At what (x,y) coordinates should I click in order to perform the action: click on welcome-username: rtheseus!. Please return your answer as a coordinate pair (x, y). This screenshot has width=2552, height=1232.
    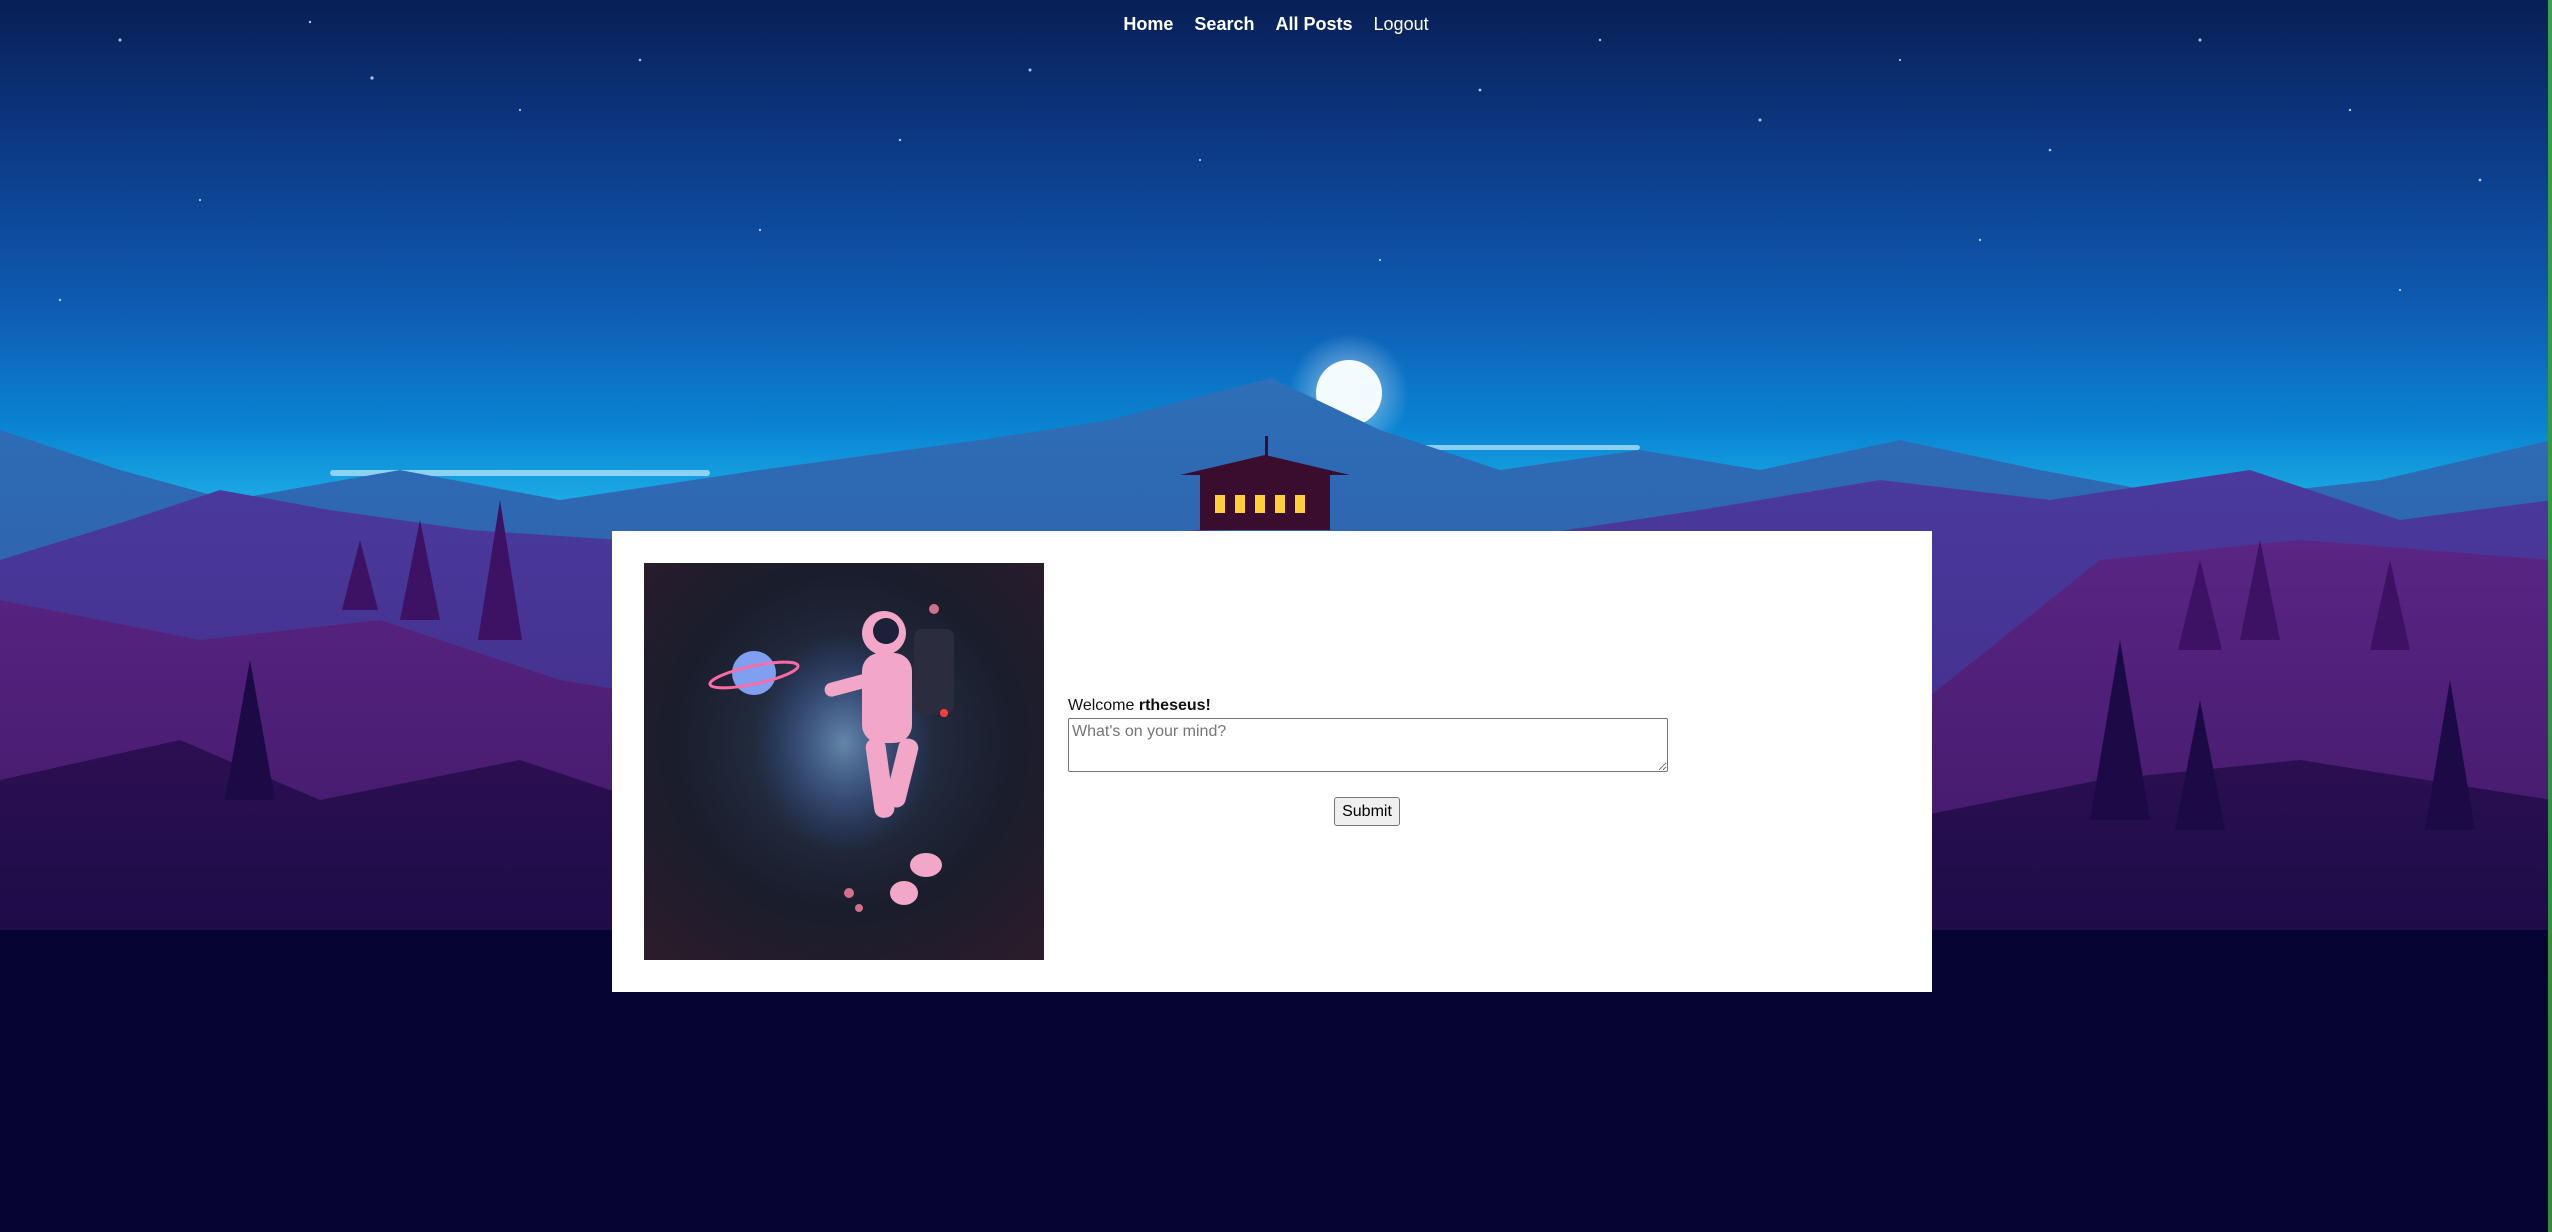
    Looking at the image, I should click on (1174, 705).